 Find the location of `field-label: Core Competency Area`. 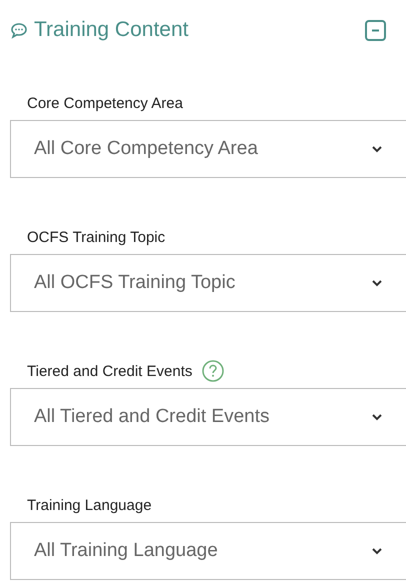

field-label: Core Competency Area is located at coordinates (105, 103).